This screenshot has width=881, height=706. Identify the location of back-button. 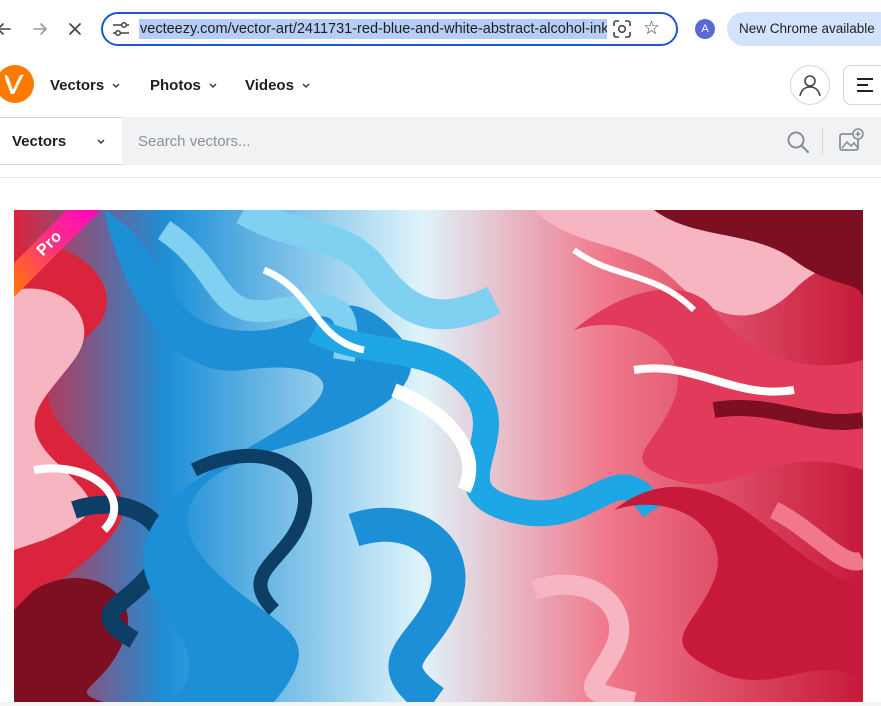
(9, 29).